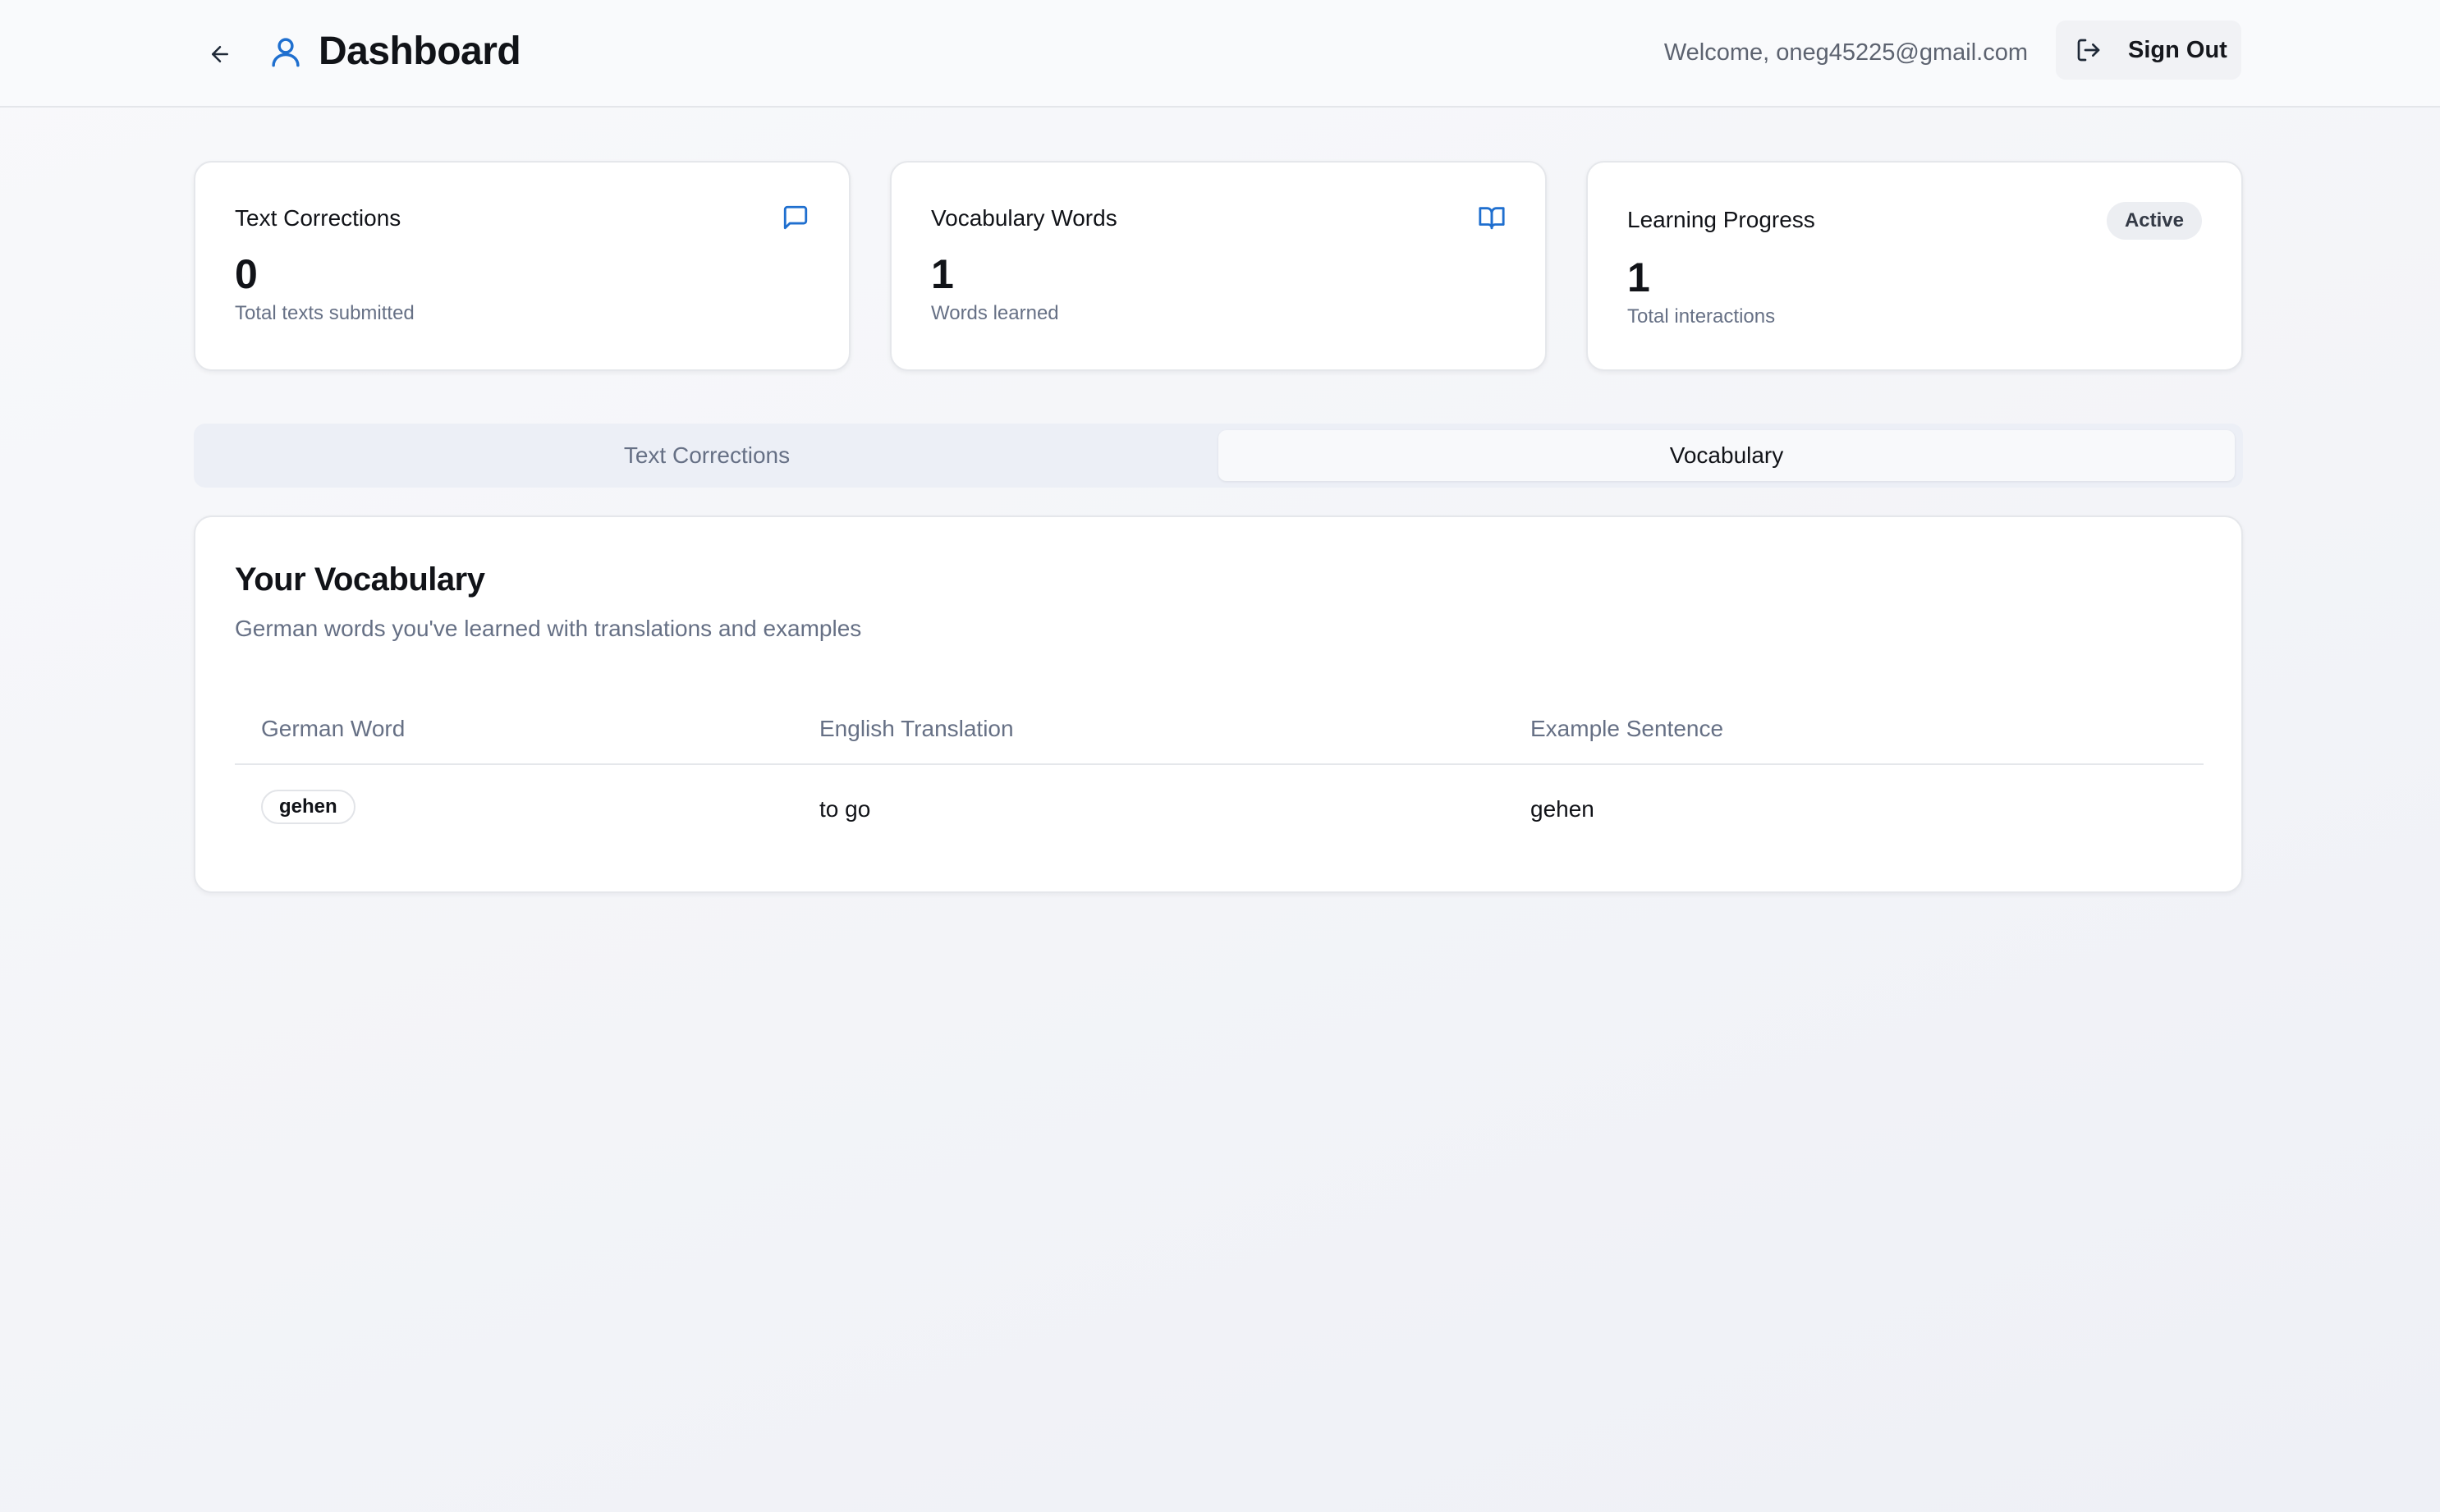  Describe the element at coordinates (308, 807) in the screenshot. I see `german-word-badge: gehen` at that location.